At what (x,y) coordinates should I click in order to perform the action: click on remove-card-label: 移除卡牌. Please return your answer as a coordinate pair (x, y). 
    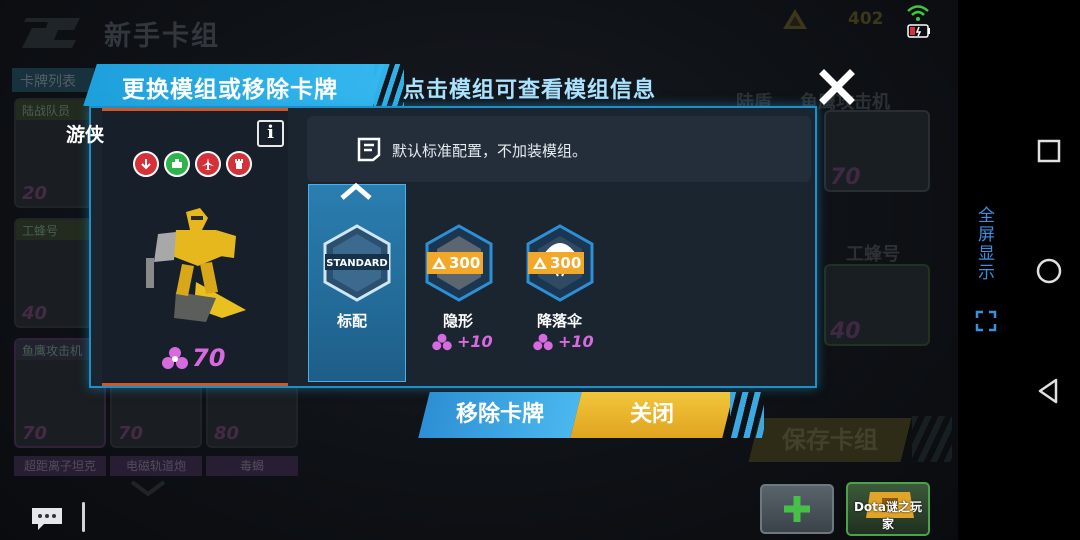
    Looking at the image, I should click on (499, 414).